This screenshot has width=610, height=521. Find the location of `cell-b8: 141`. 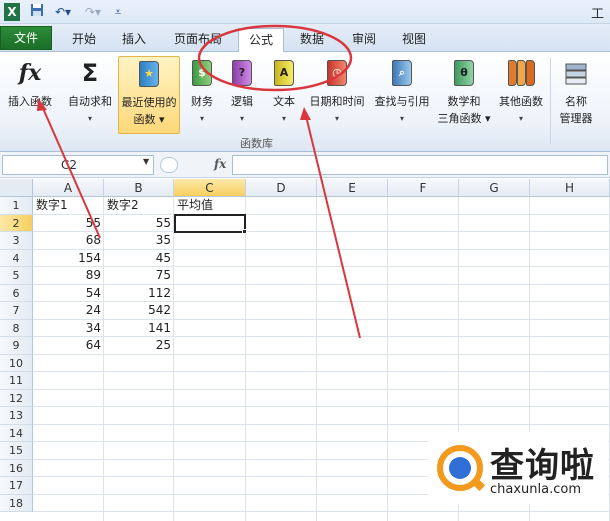

cell-b8: 141 is located at coordinates (139, 328).